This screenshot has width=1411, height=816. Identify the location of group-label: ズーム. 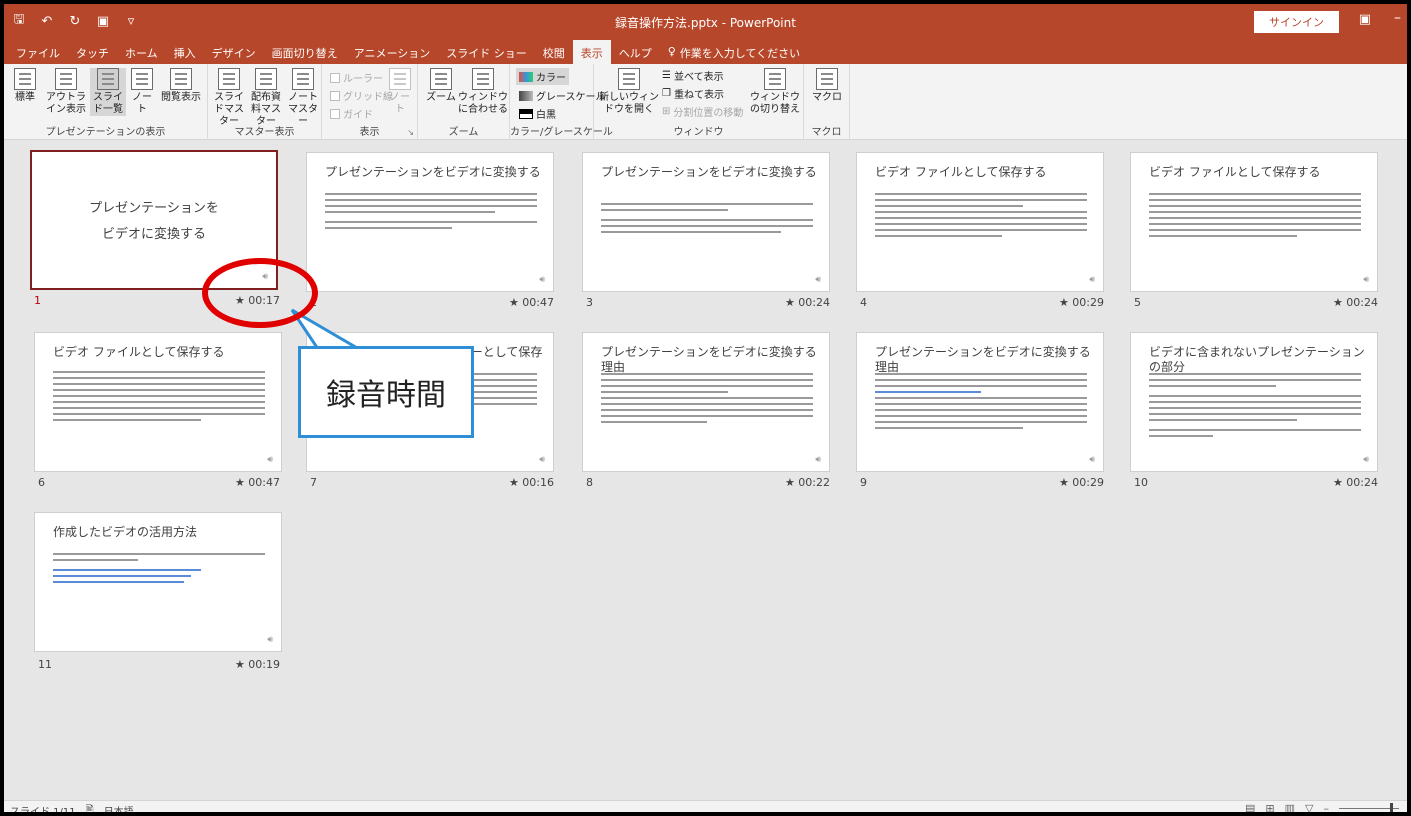
(463, 132).